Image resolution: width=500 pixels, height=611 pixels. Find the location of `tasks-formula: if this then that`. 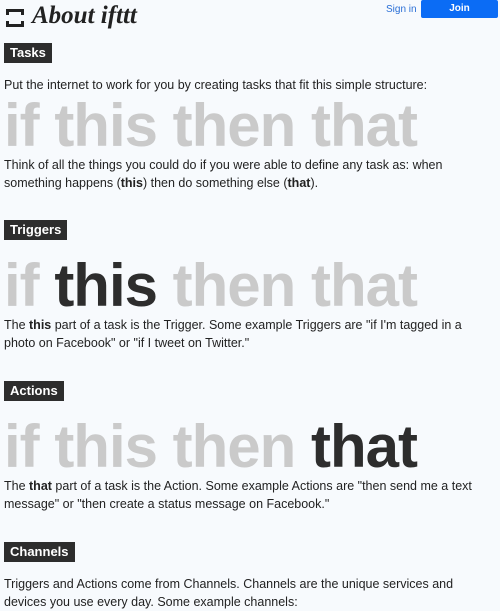

tasks-formula: if this then that is located at coordinates (211, 126).